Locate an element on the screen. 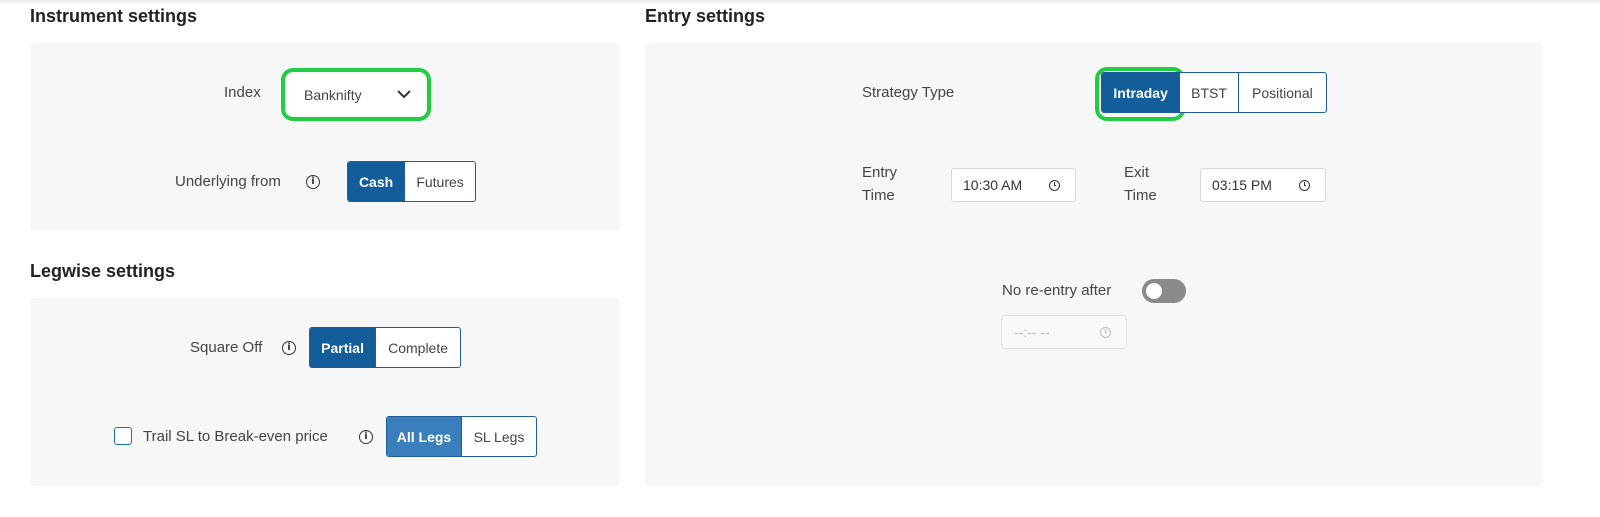  instrument-settings-title: Instrument settings is located at coordinates (114, 16).